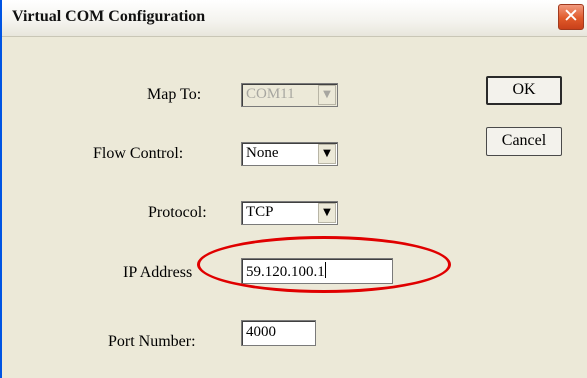  Describe the element at coordinates (261, 332) in the screenshot. I see `port-number-value: 4000` at that location.